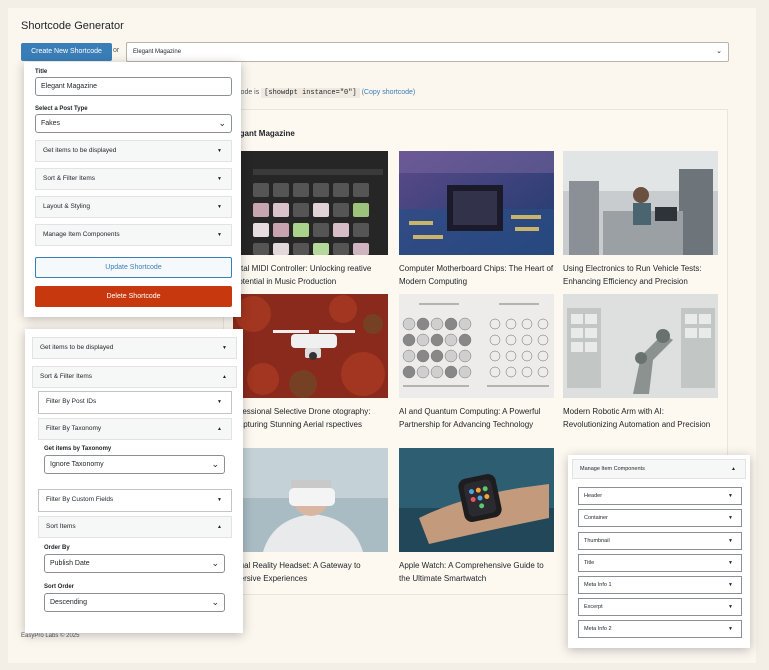  Describe the element at coordinates (116, 50) in the screenshot. I see `or-text: or` at that location.